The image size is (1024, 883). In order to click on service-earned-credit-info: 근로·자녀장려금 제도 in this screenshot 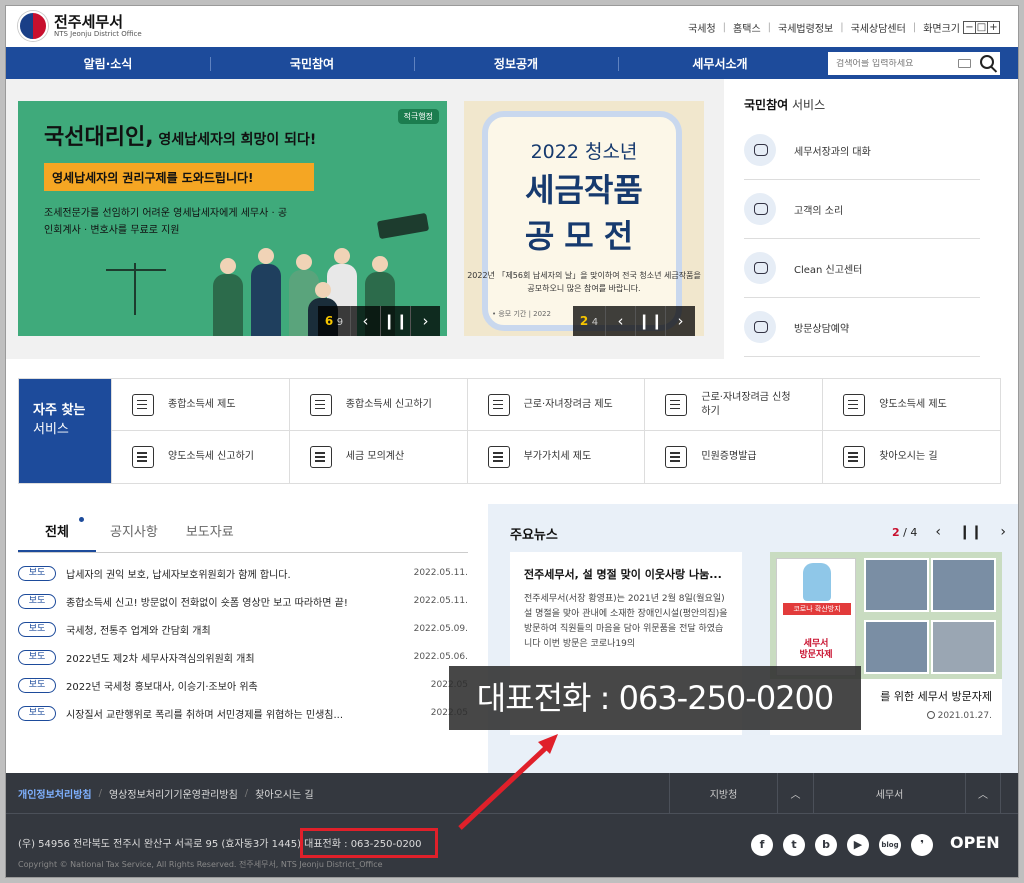, I will do `click(555, 405)`.